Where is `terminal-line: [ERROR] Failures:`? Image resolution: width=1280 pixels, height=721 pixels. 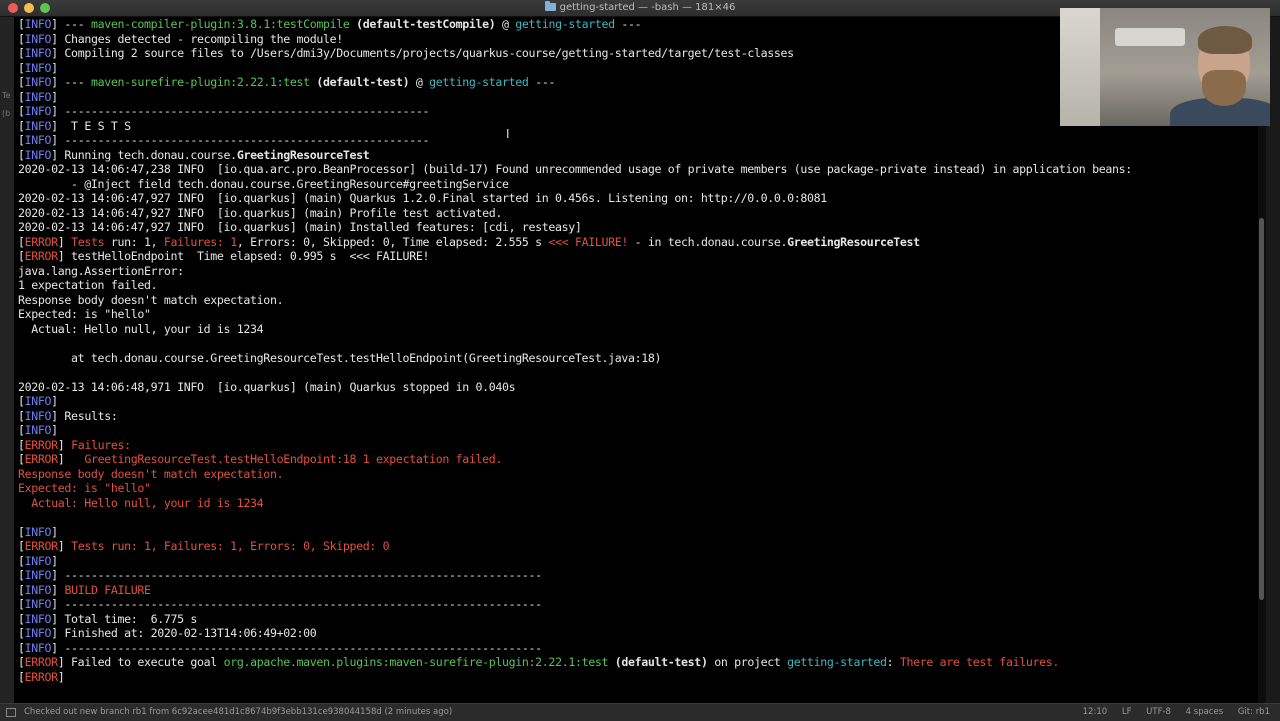 terminal-line: [ERROR] Failures: is located at coordinates (638, 445).